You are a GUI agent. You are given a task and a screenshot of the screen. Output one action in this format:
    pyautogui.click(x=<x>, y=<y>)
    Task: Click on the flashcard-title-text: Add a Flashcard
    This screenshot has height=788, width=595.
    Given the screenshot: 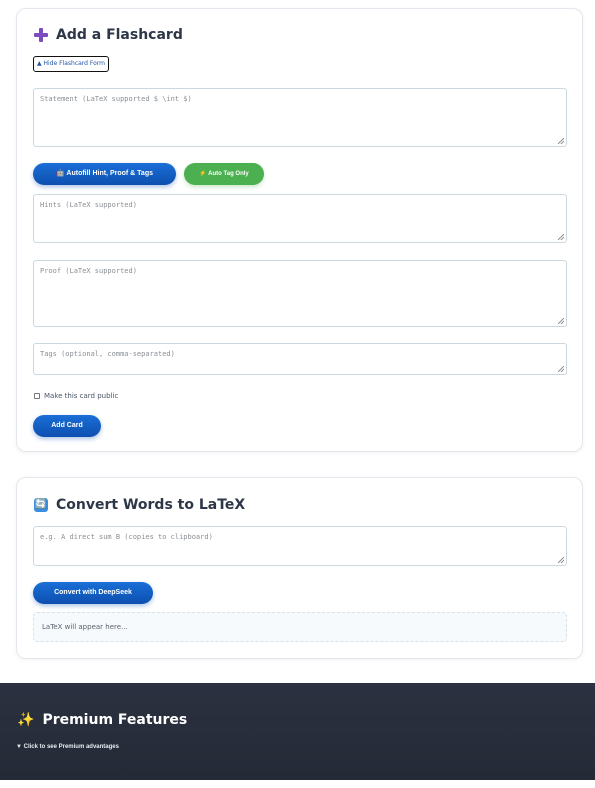 What is the action you would take?
    pyautogui.click(x=119, y=35)
    